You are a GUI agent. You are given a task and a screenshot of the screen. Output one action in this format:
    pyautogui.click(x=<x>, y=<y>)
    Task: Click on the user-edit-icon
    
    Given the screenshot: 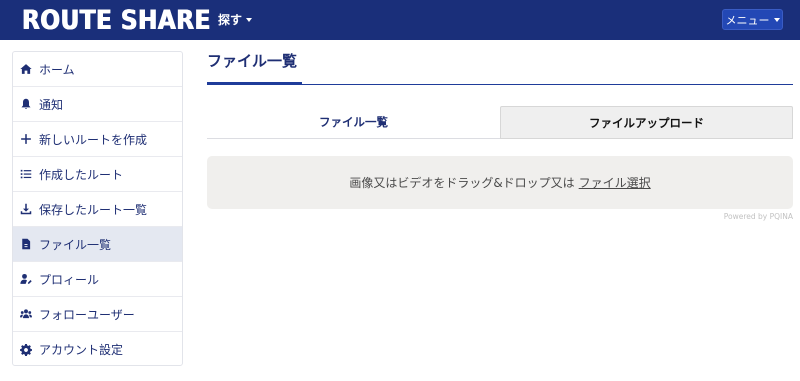 What is the action you would take?
    pyautogui.click(x=26, y=279)
    